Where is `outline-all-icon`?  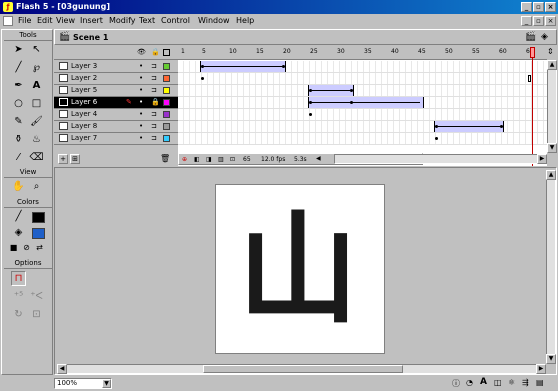 outline-all-icon is located at coordinates (166, 52).